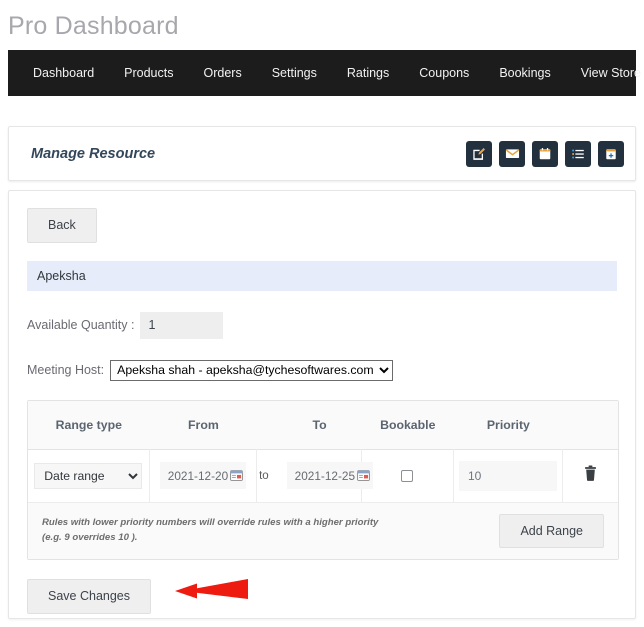 Image resolution: width=644 pixels, height=627 pixels. I want to click on from-date-input, so click(202, 475).